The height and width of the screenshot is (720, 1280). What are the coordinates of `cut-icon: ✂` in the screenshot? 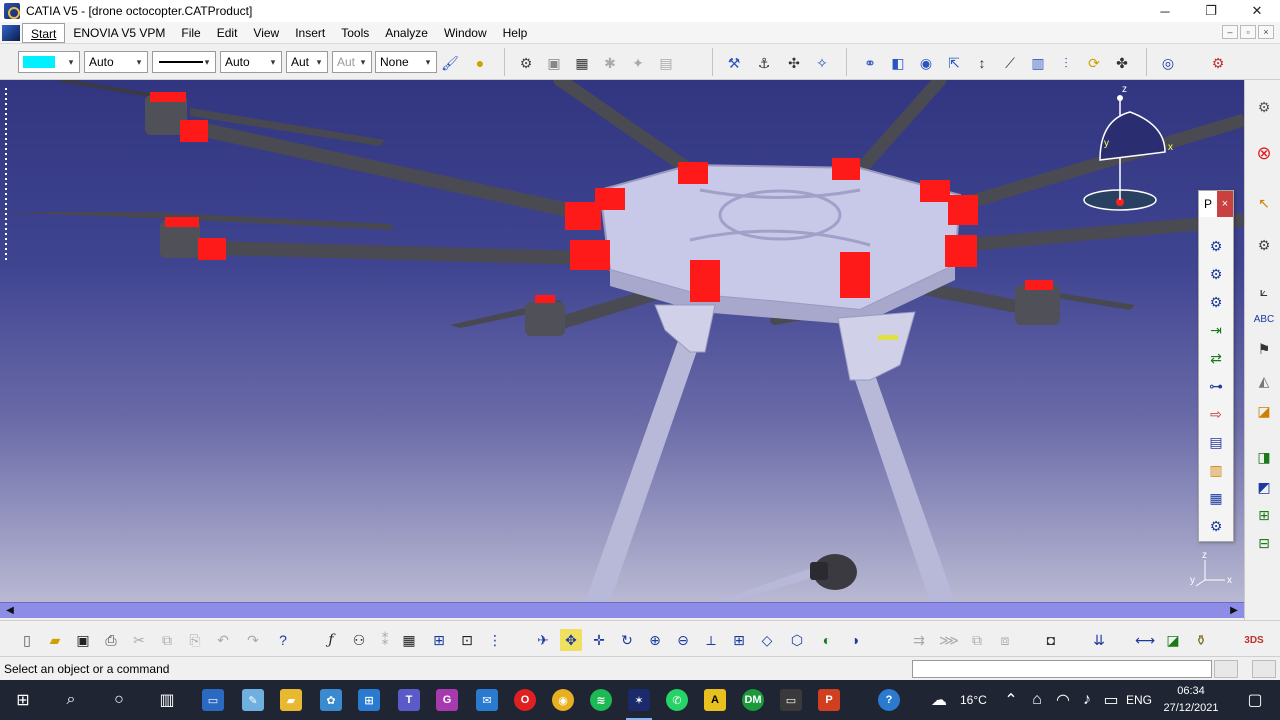 It's located at (139, 640).